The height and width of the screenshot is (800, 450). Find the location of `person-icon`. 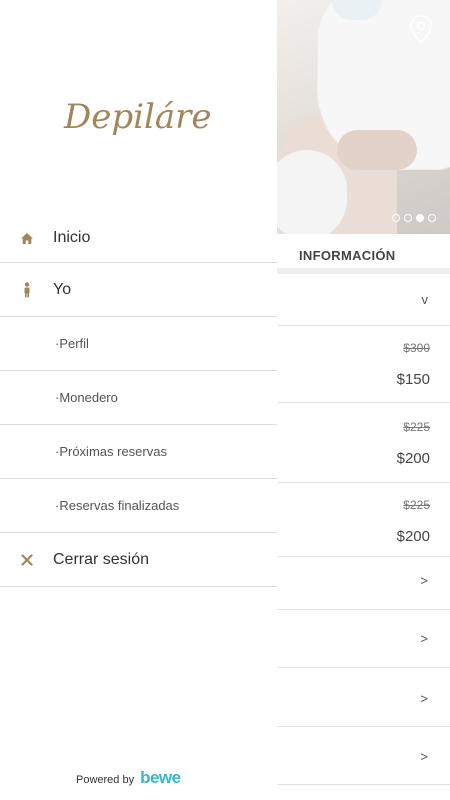

person-icon is located at coordinates (27, 289).